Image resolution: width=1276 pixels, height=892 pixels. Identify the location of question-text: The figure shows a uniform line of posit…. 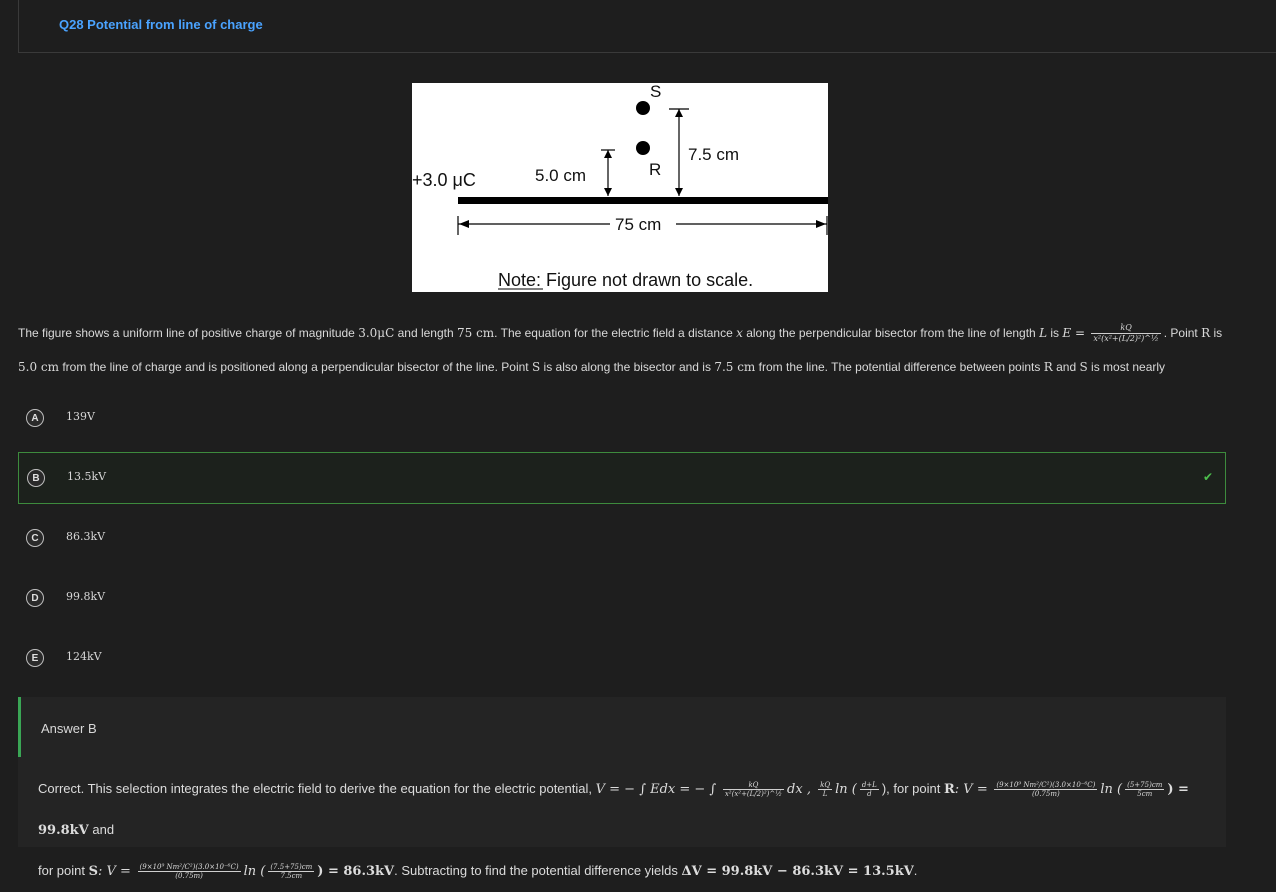
(620, 348).